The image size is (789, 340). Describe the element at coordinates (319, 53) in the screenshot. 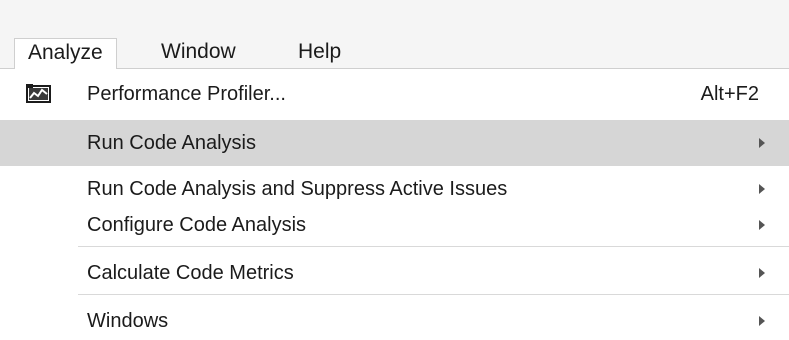

I see `menubar-help: Help` at that location.